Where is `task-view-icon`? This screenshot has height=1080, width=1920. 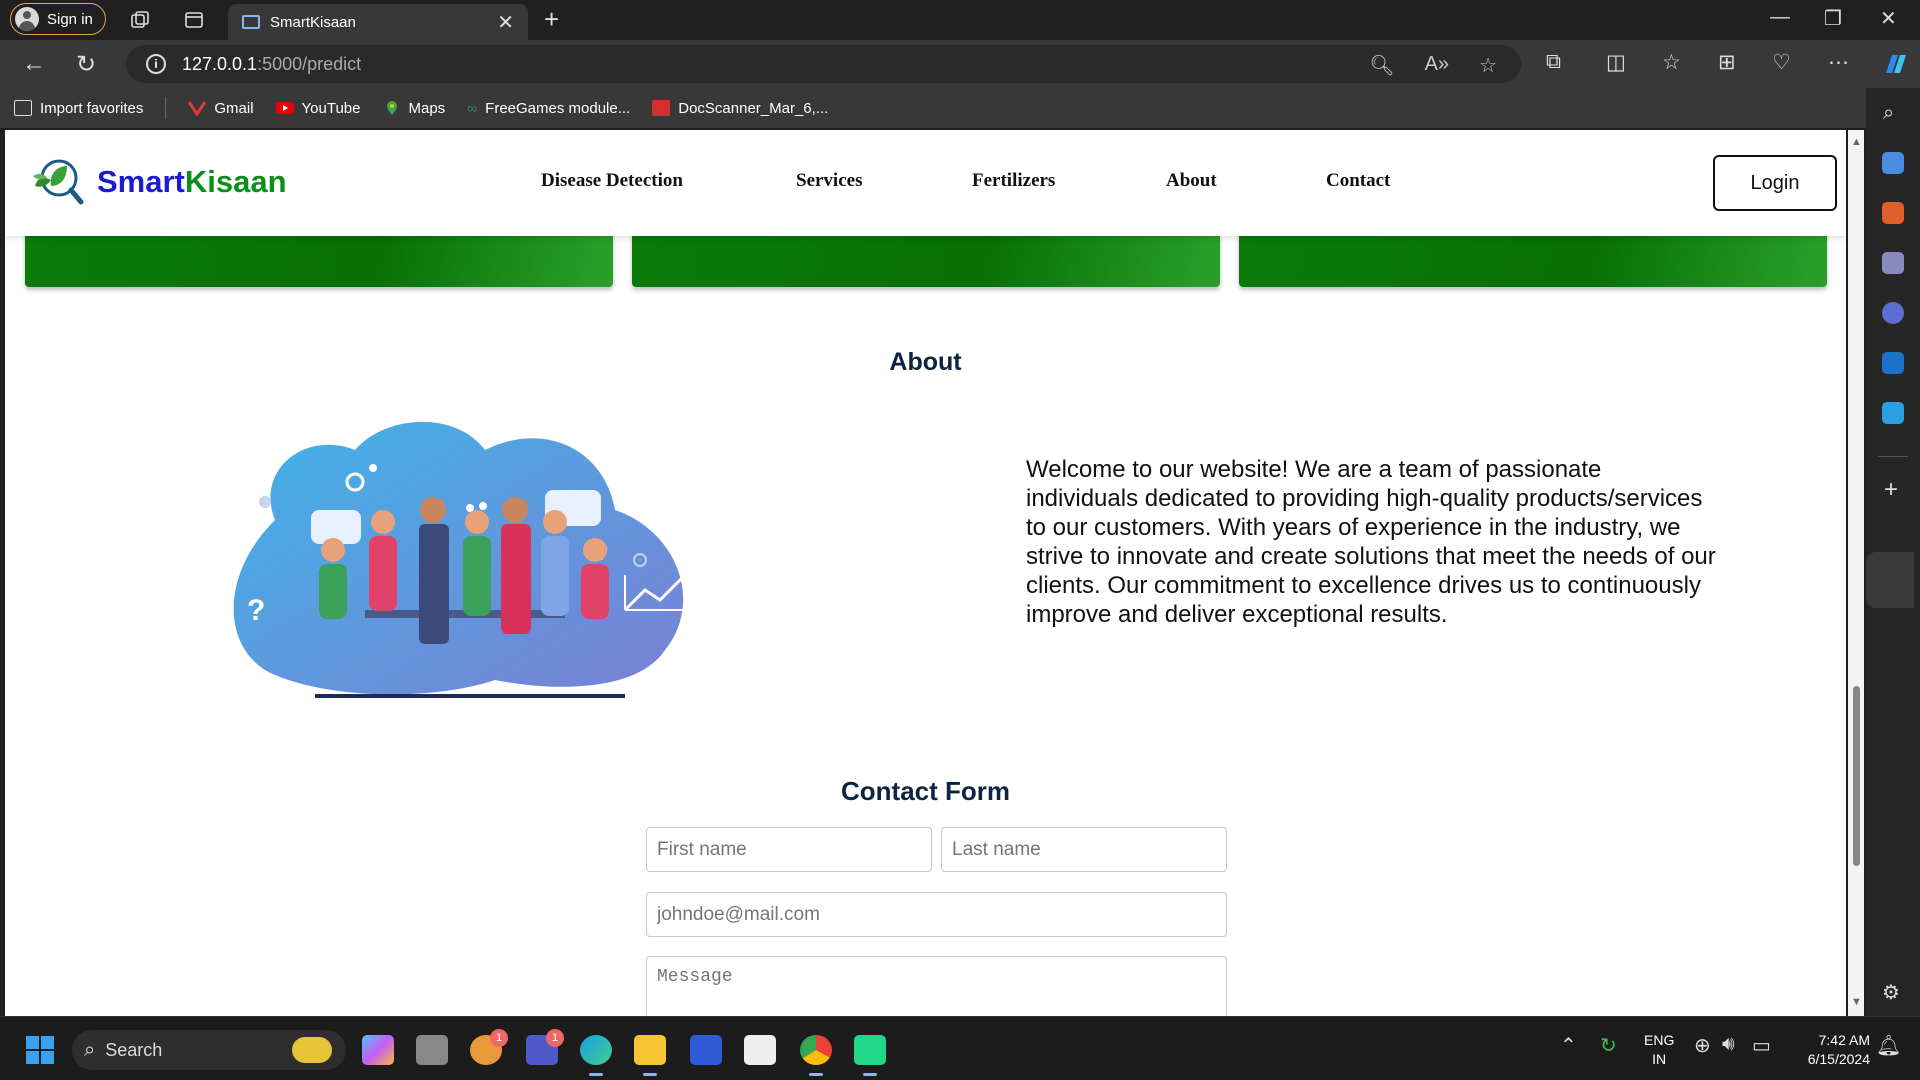 task-view-icon is located at coordinates (432, 1050).